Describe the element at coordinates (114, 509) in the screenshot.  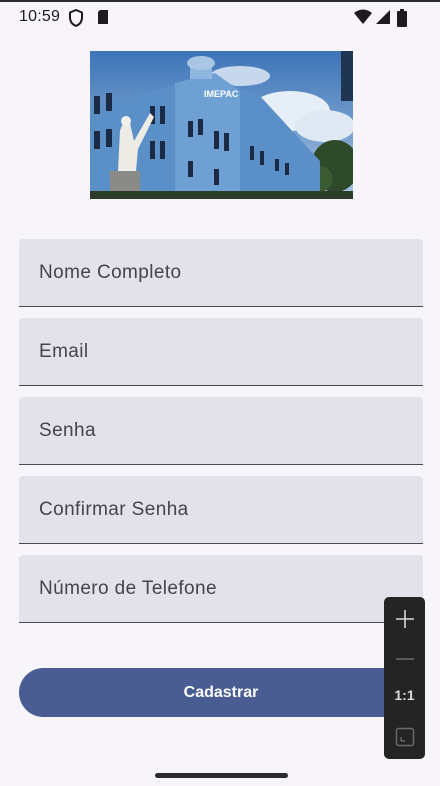
I see `field-label: Confirmar Senha` at that location.